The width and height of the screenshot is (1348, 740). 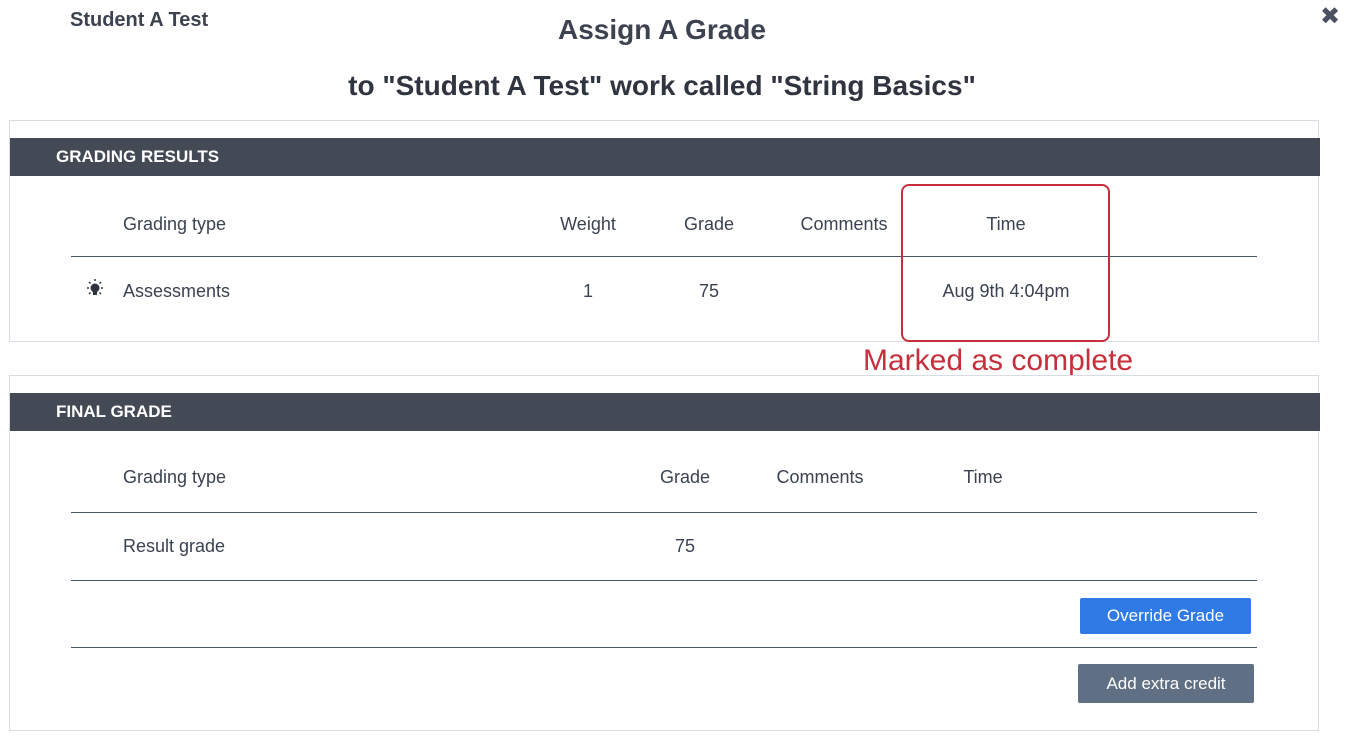 I want to click on dialog-title: Assign A Grade, so click(x=662, y=29).